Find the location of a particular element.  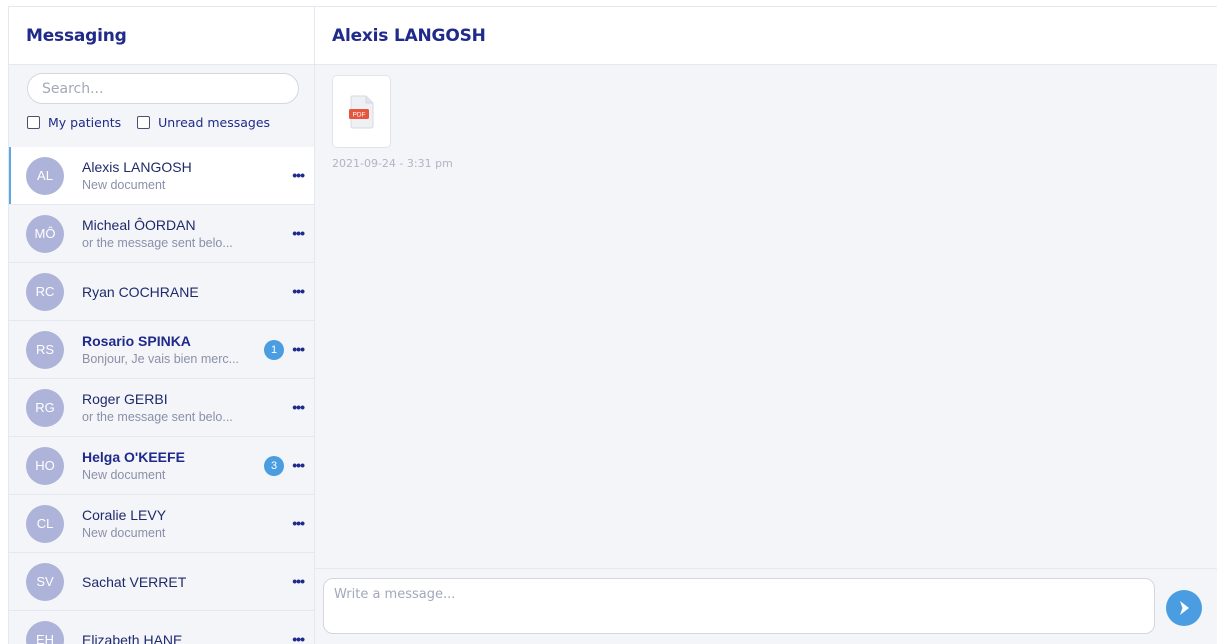

send-button is located at coordinates (1184, 608).